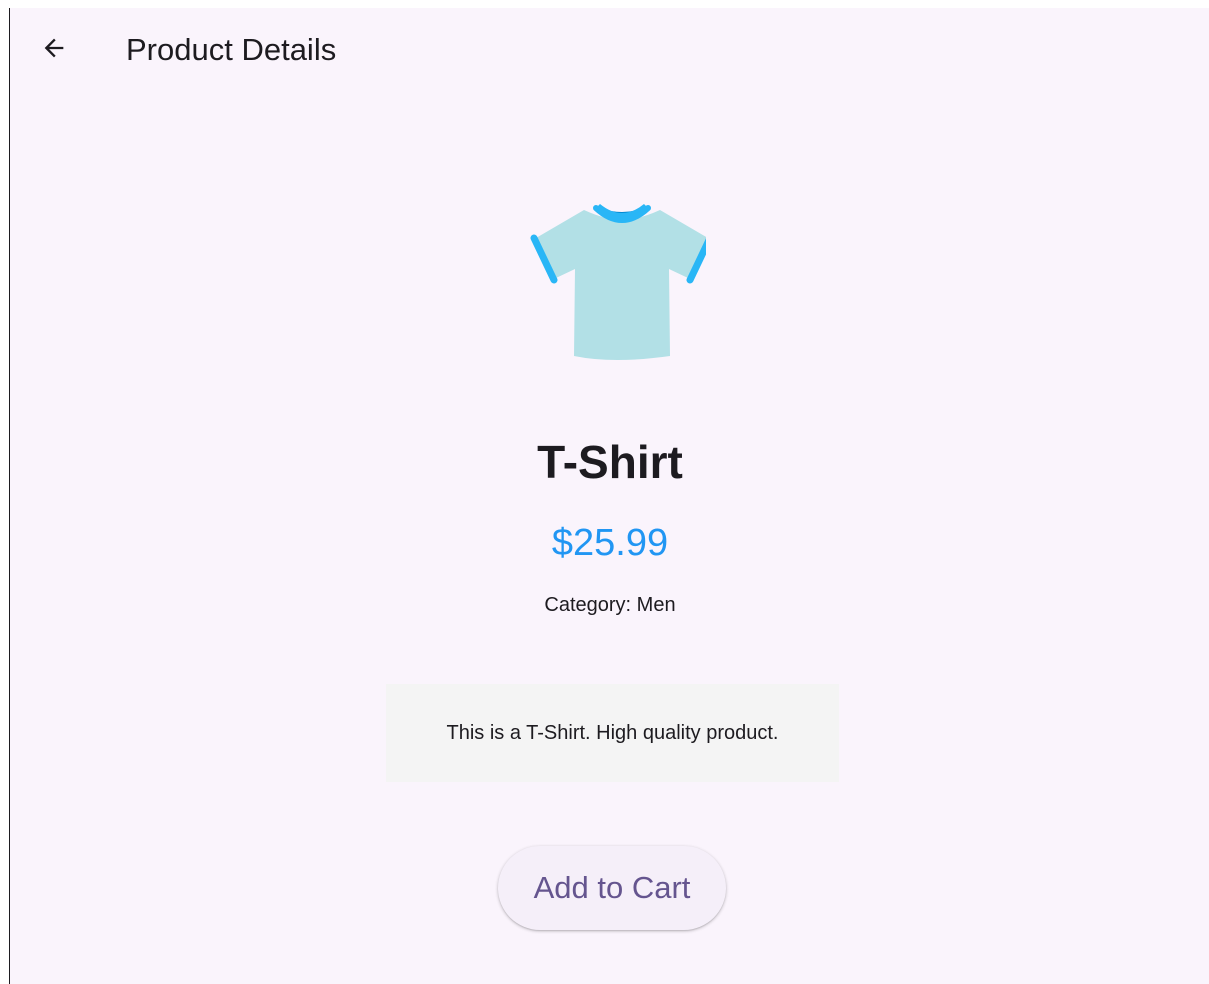 Image resolution: width=1209 pixels, height=984 pixels. I want to click on product-name: T-Shirt, so click(610, 462).